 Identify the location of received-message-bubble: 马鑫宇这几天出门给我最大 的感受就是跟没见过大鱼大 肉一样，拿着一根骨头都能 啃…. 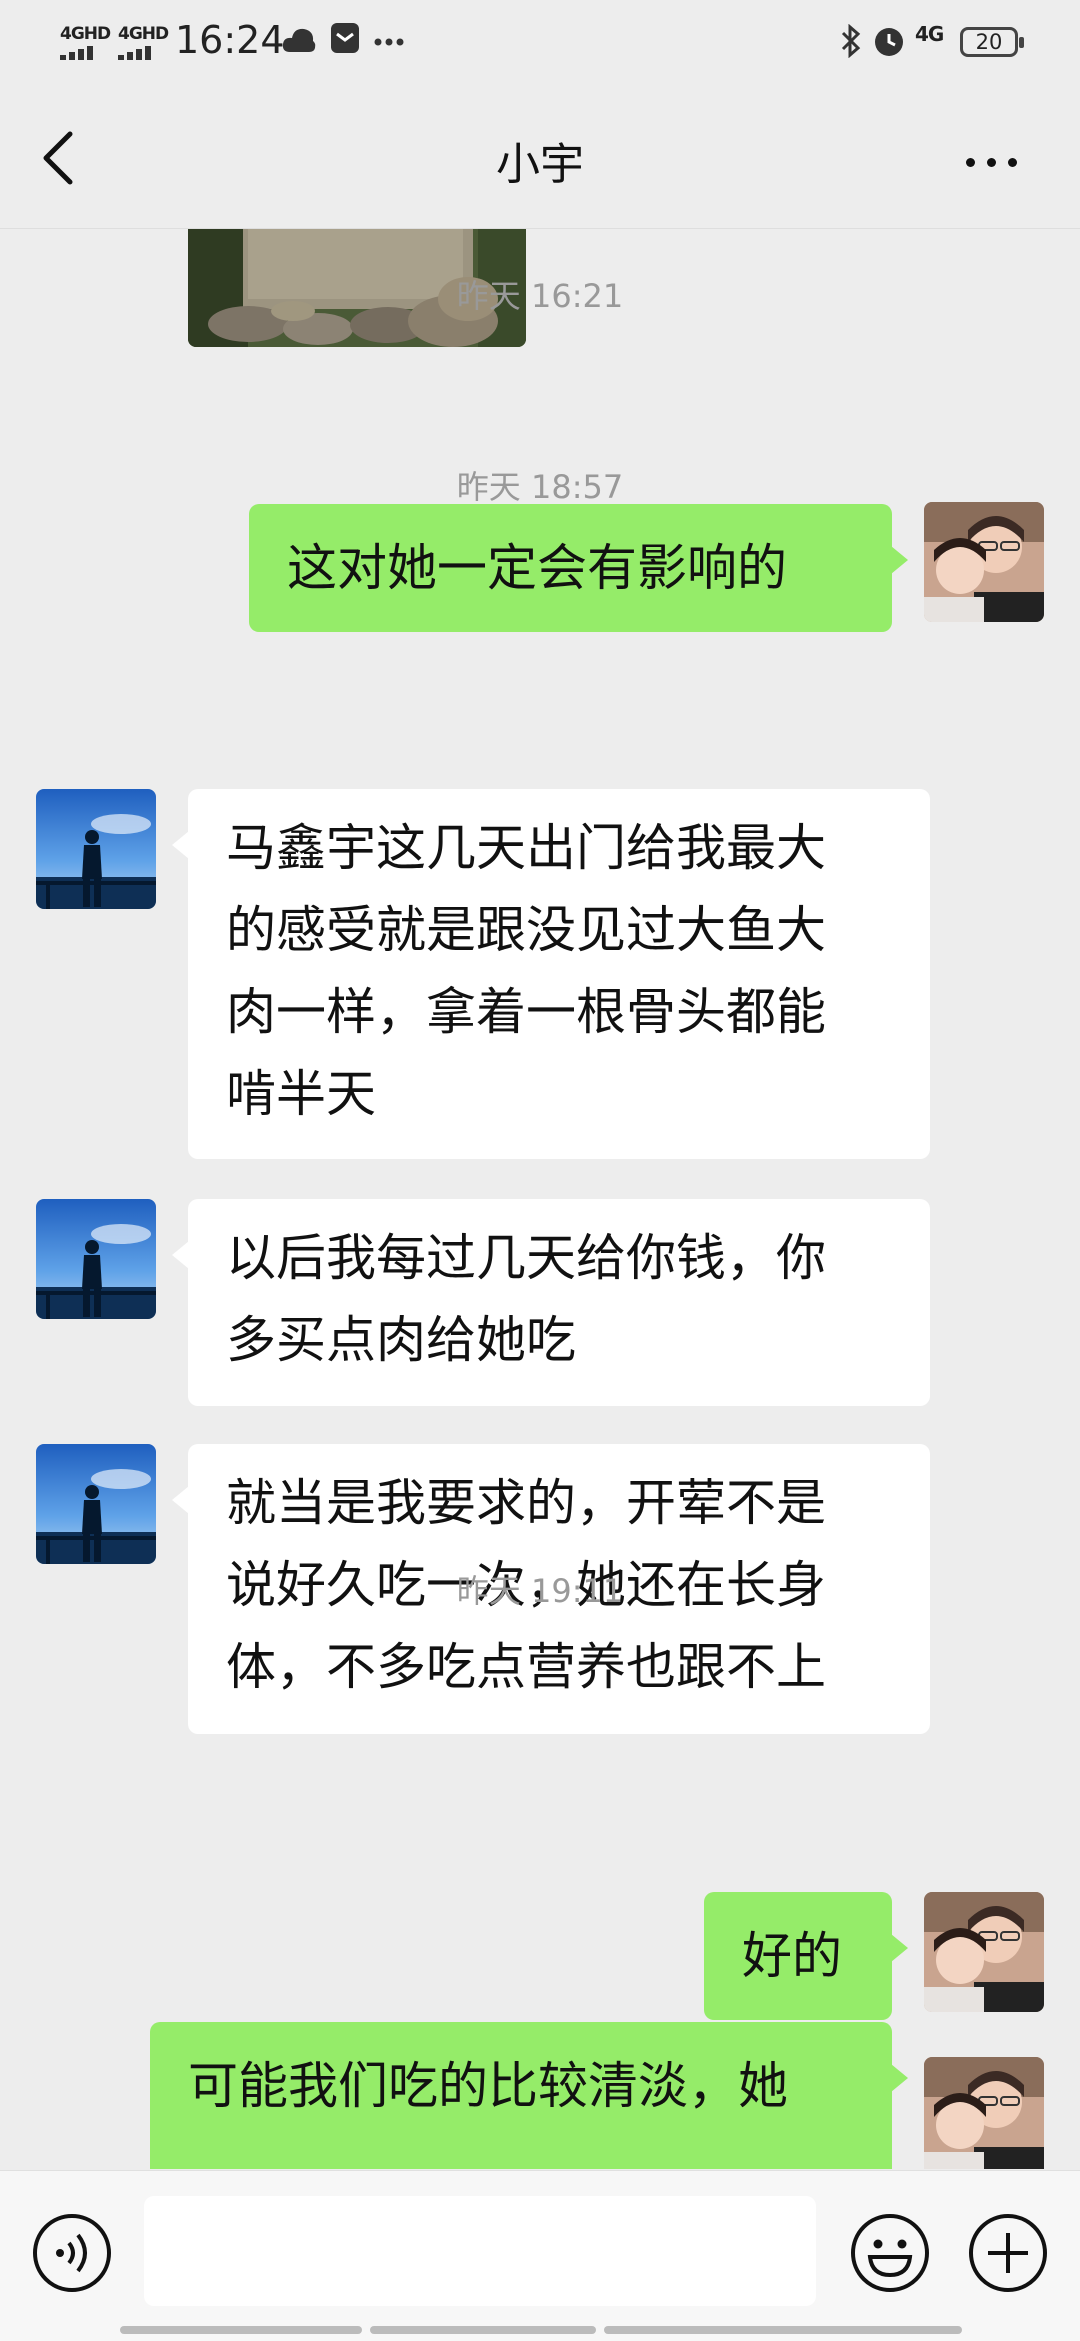
(551, 974).